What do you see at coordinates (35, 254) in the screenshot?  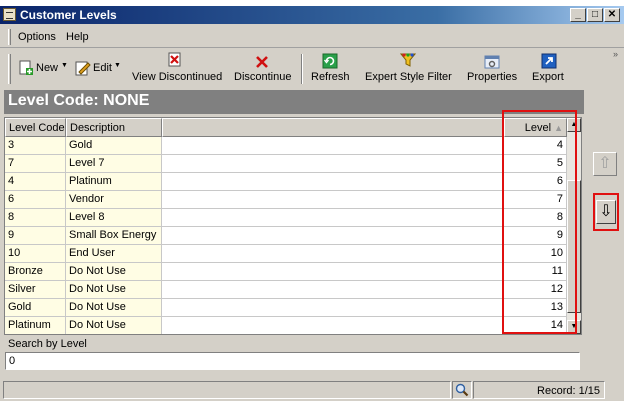 I see `grid-cell-level-code: 10` at bounding box center [35, 254].